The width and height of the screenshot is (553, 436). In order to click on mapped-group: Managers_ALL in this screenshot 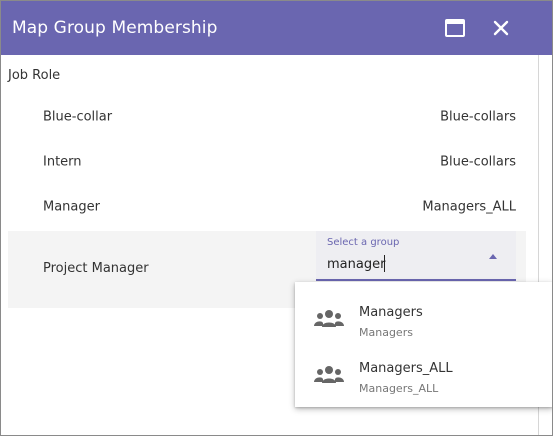, I will do `click(469, 207)`.